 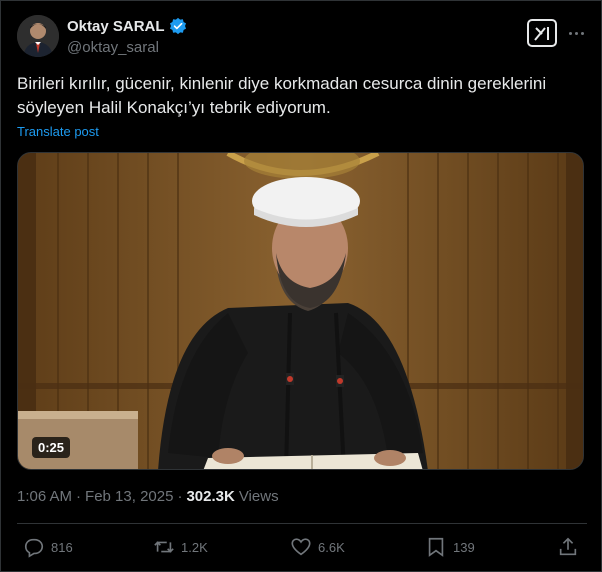 I want to click on bookmark-count: 139, so click(x=464, y=547).